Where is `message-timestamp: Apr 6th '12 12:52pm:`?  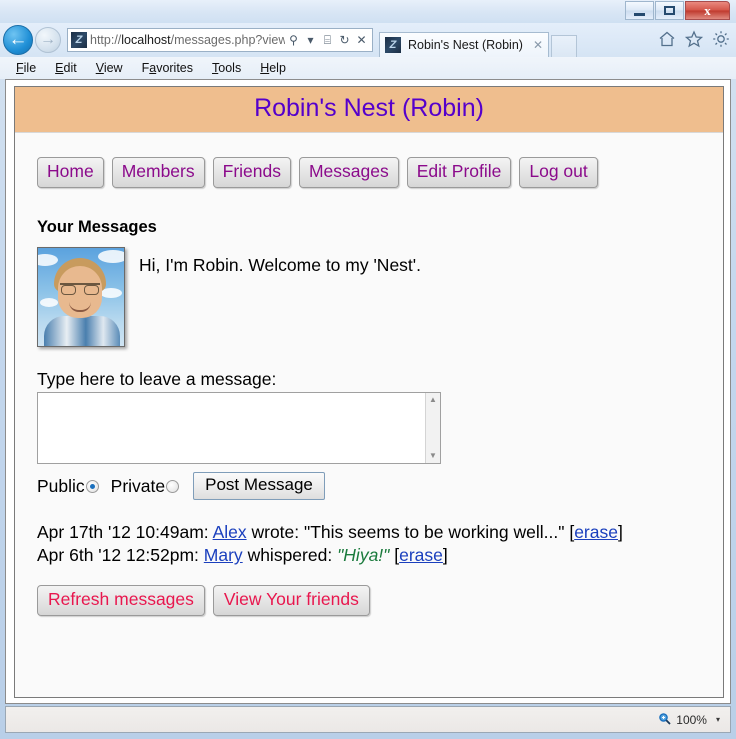 message-timestamp: Apr 6th '12 12:52pm: is located at coordinates (118, 555).